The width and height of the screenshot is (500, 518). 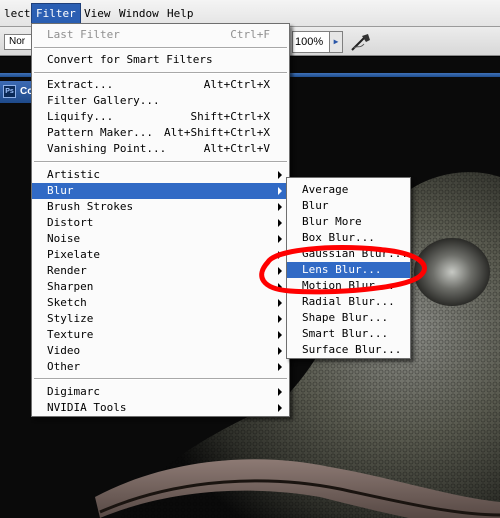 I want to click on menu-item-label: Texture, so click(x=70, y=334).